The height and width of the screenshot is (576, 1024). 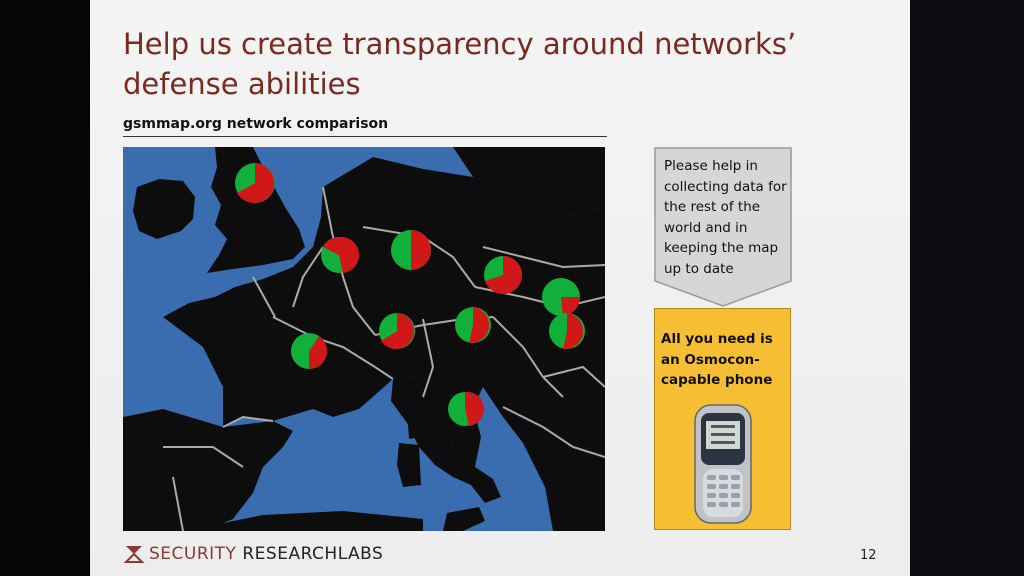 I want to click on pie-france, so click(x=309, y=351).